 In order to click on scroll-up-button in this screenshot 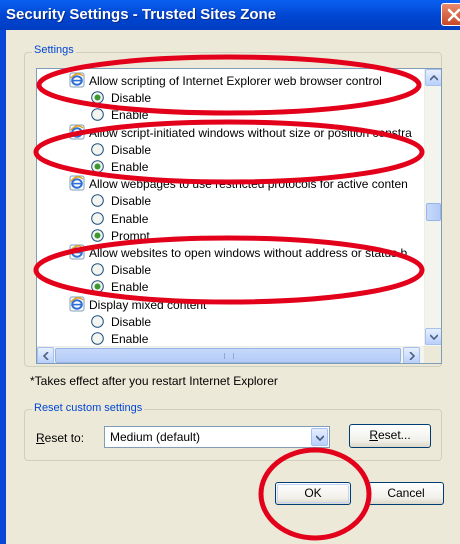, I will do `click(433, 77)`.